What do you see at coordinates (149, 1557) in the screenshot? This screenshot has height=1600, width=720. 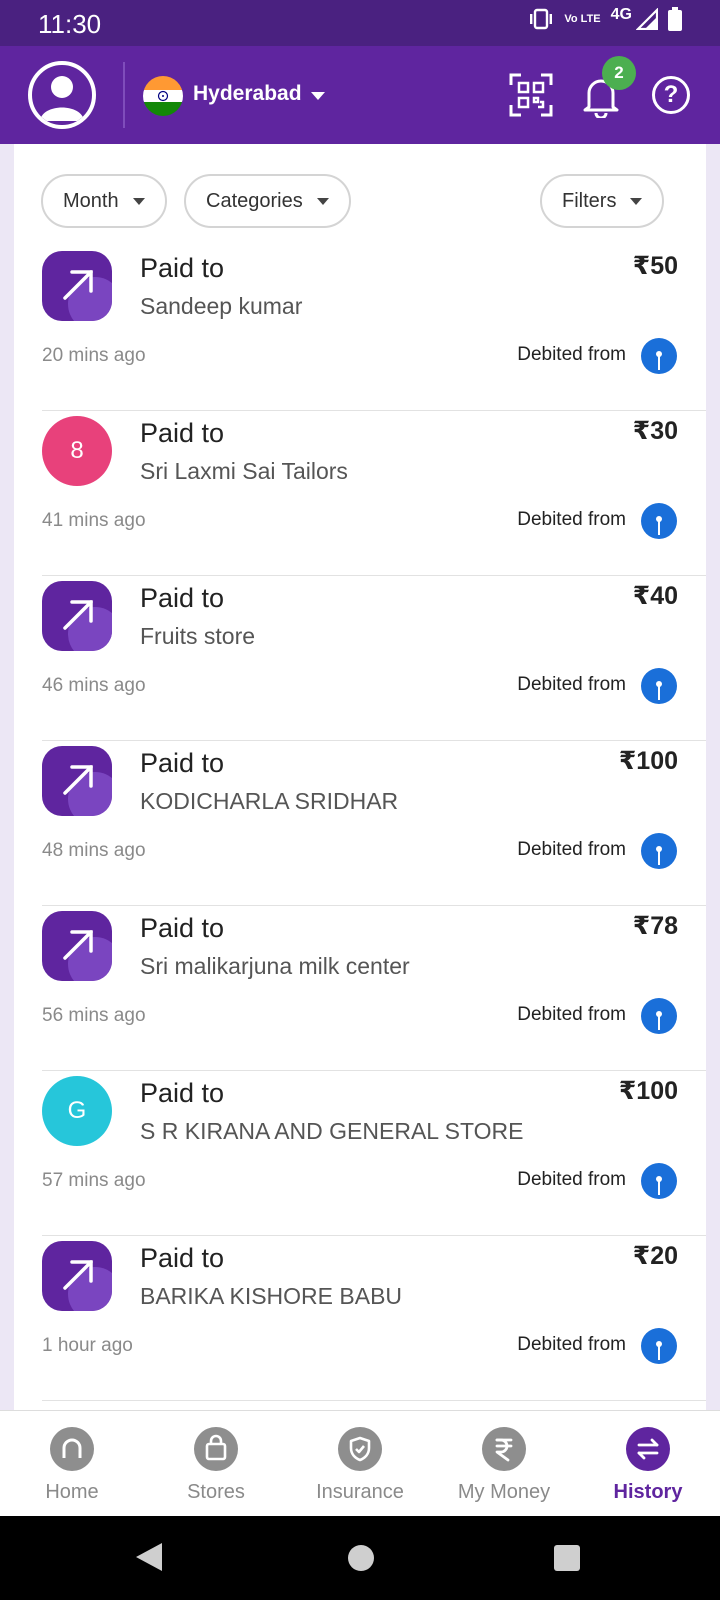 I see `back-icon` at bounding box center [149, 1557].